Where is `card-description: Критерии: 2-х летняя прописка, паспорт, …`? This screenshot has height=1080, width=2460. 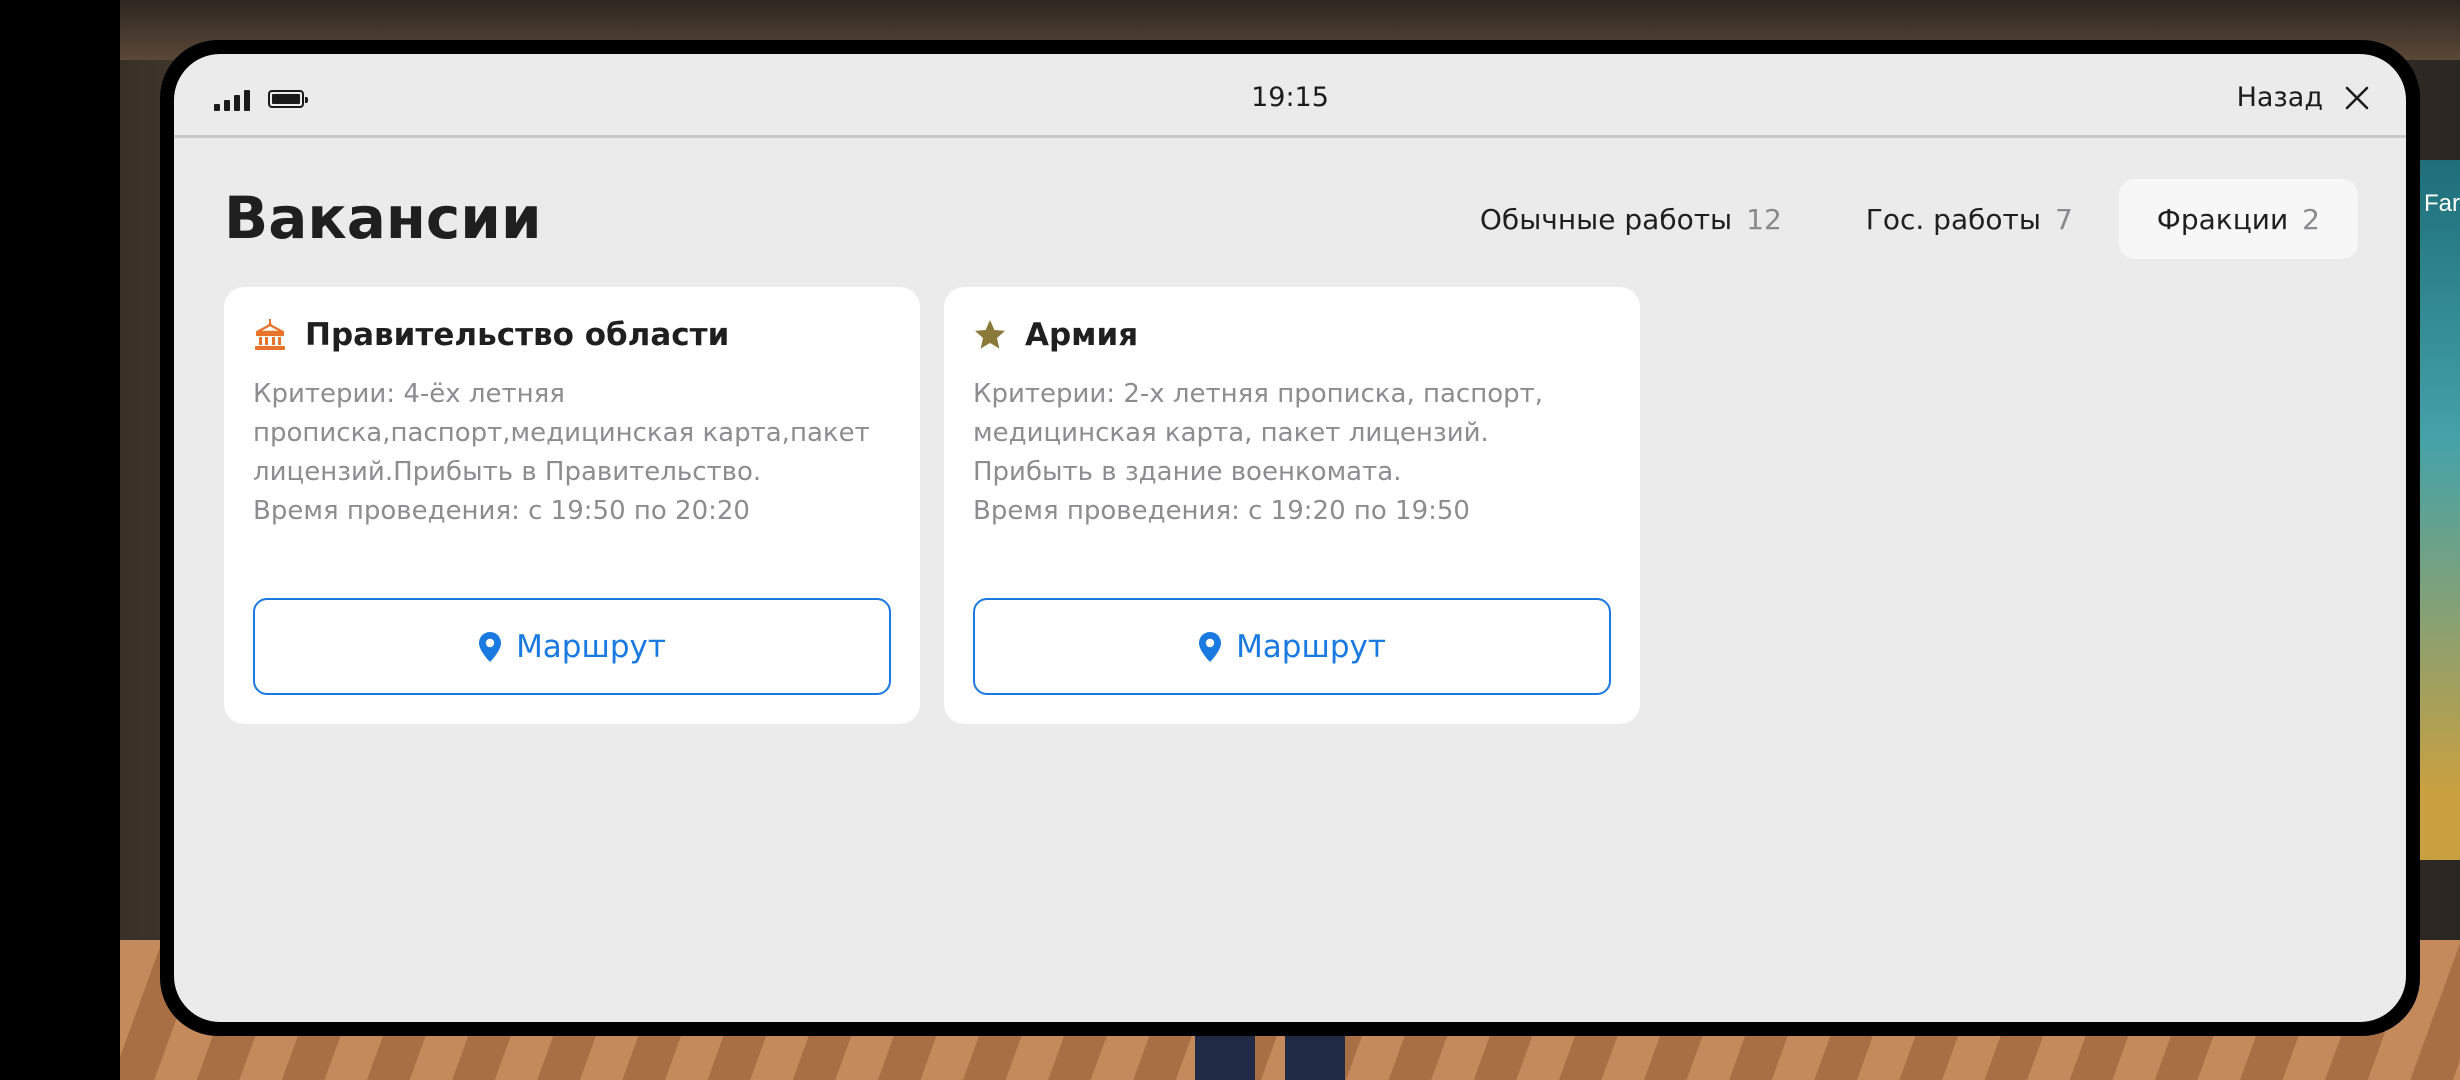
card-description: Критерии: 2-х летняя прописка, паспорт, … is located at coordinates (1258, 452).